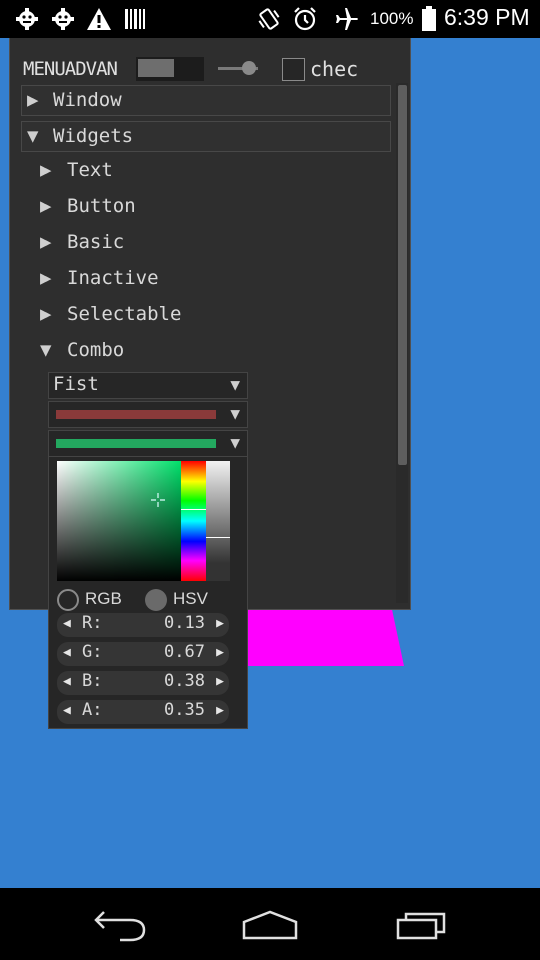  What do you see at coordinates (99, 19) in the screenshot?
I see `warning-icon` at bounding box center [99, 19].